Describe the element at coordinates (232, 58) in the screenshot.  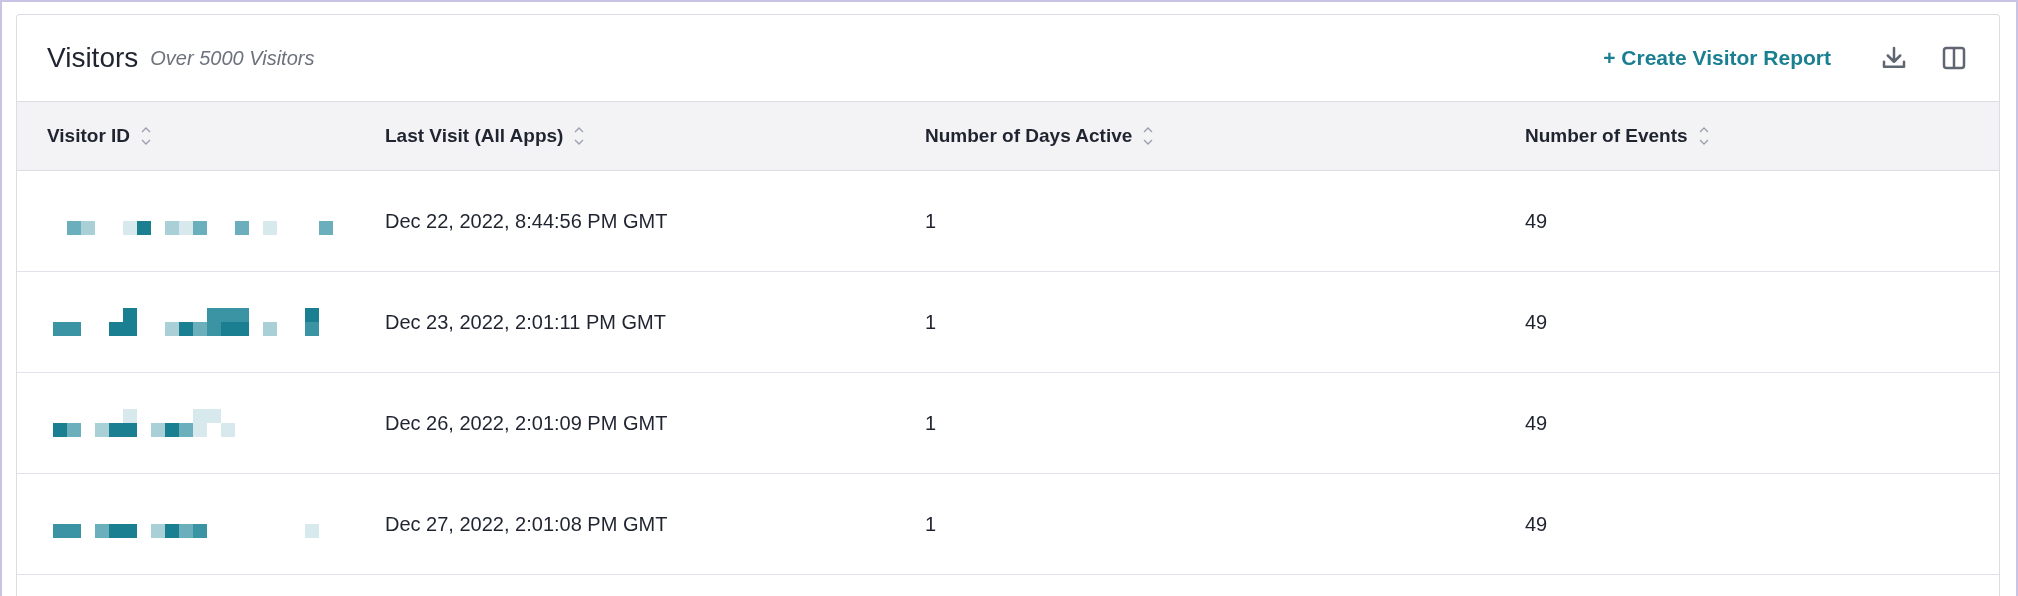
I see `visitor-count: Over 5000 Visitors` at that location.